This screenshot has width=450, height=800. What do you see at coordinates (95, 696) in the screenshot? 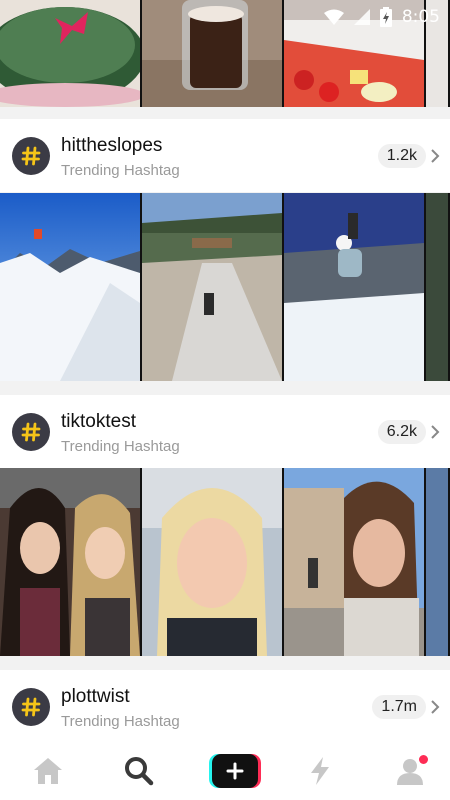
I see `hashtag-name: plottwist` at bounding box center [95, 696].